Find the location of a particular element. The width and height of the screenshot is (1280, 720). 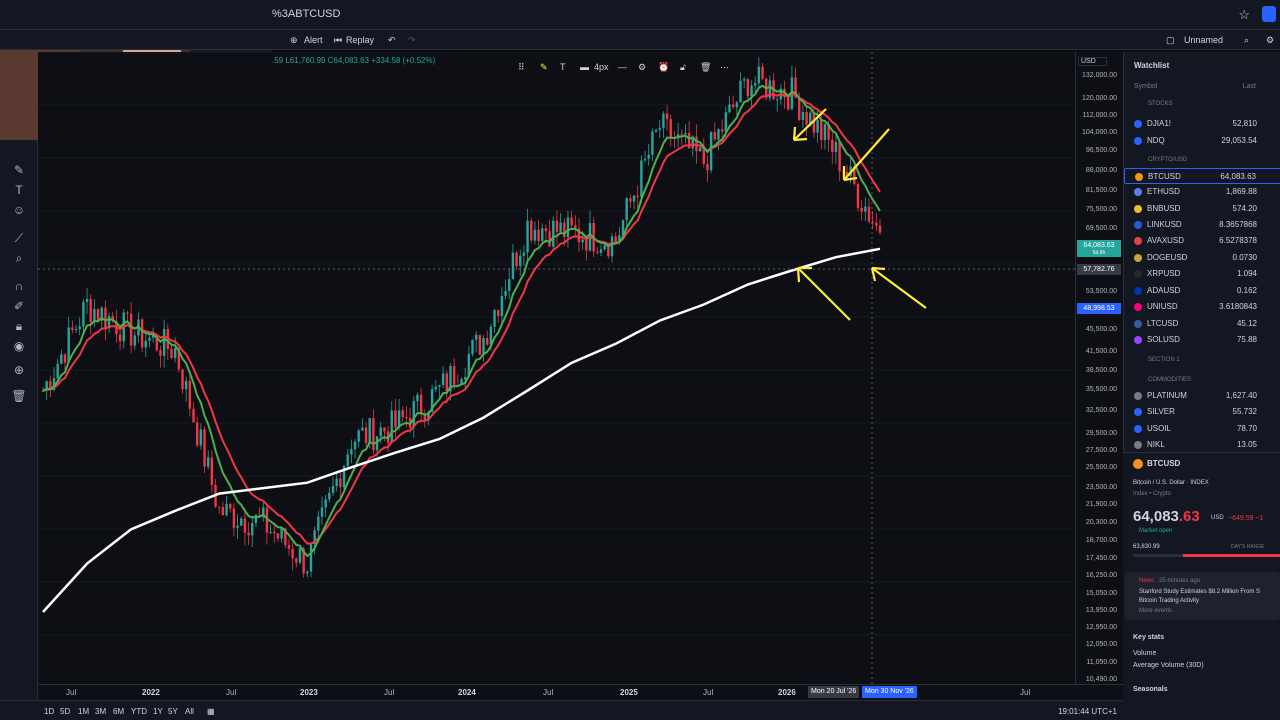

text-icon: T is located at coordinates (19, 190).